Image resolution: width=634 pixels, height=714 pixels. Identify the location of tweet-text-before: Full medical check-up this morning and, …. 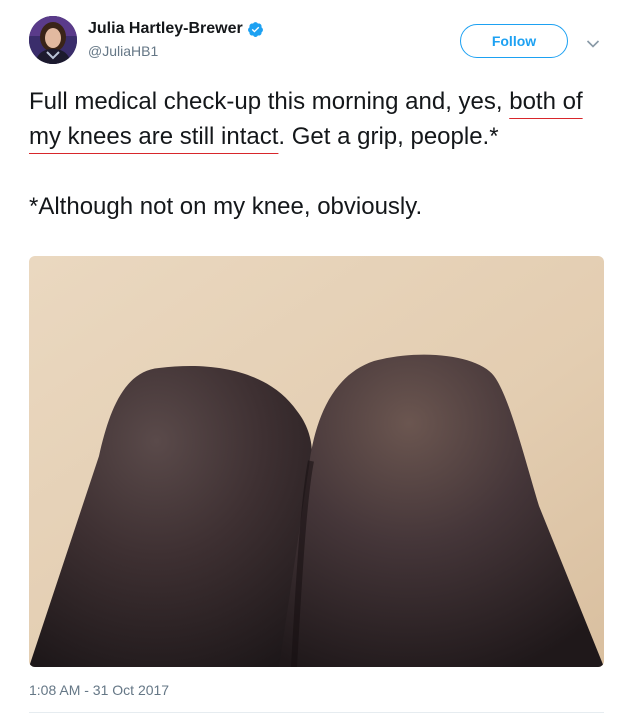
(269, 101).